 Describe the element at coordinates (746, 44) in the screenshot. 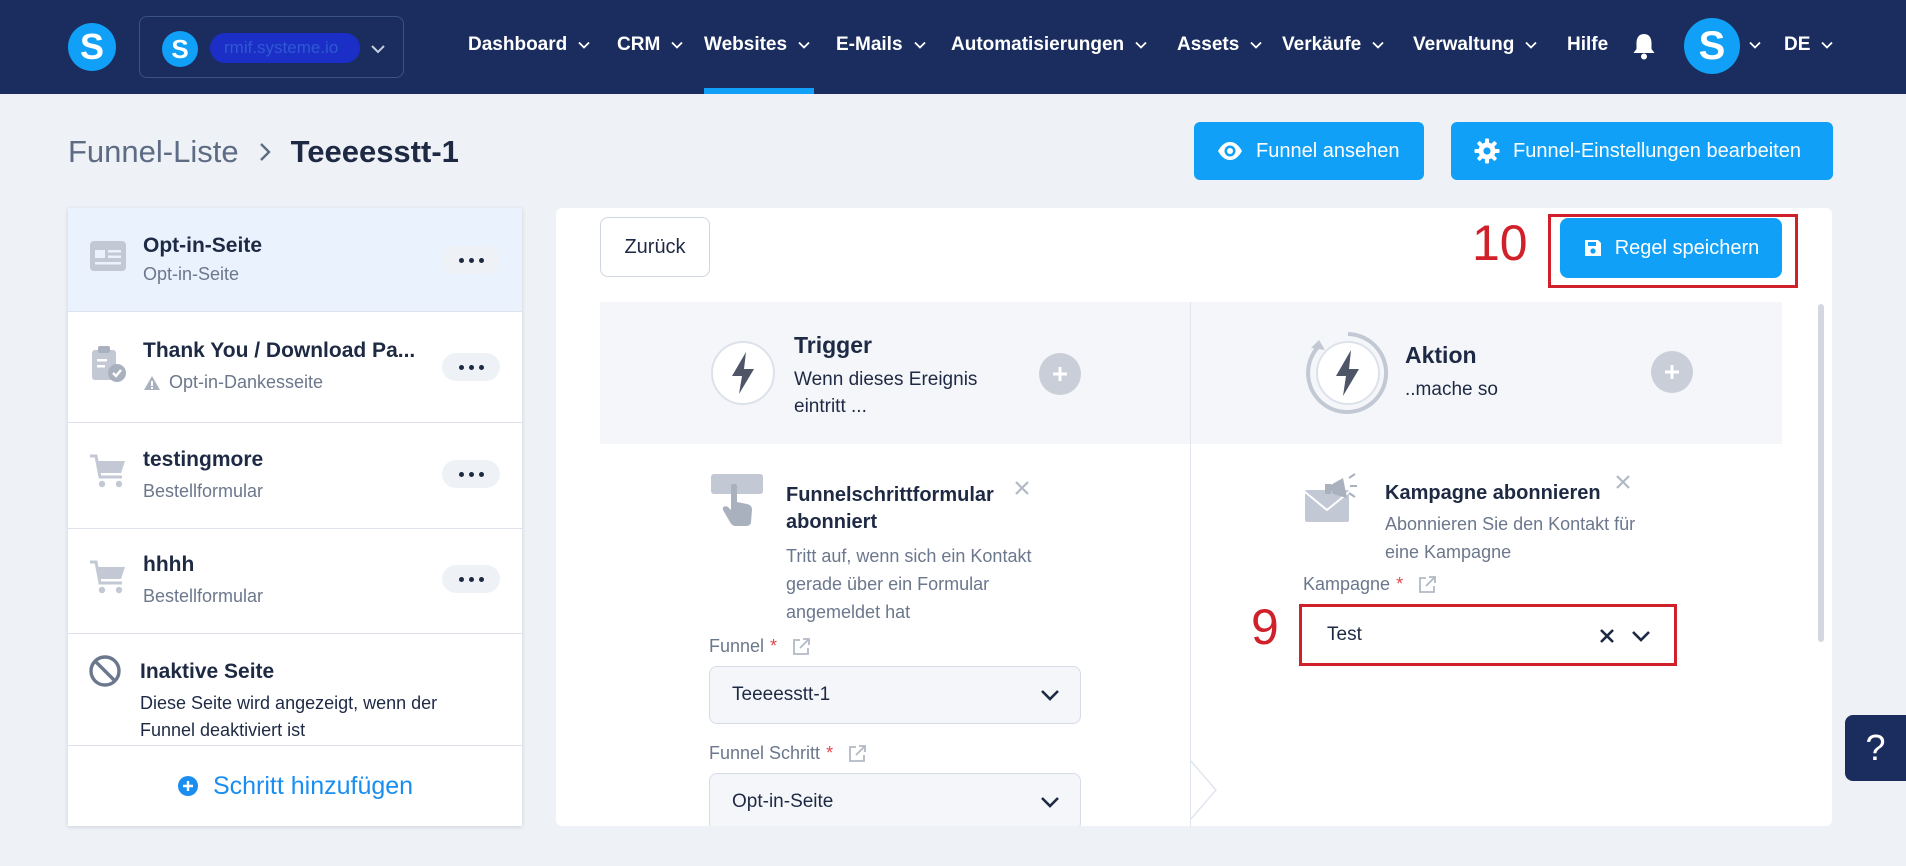

I see `nav-label: Websites` at that location.